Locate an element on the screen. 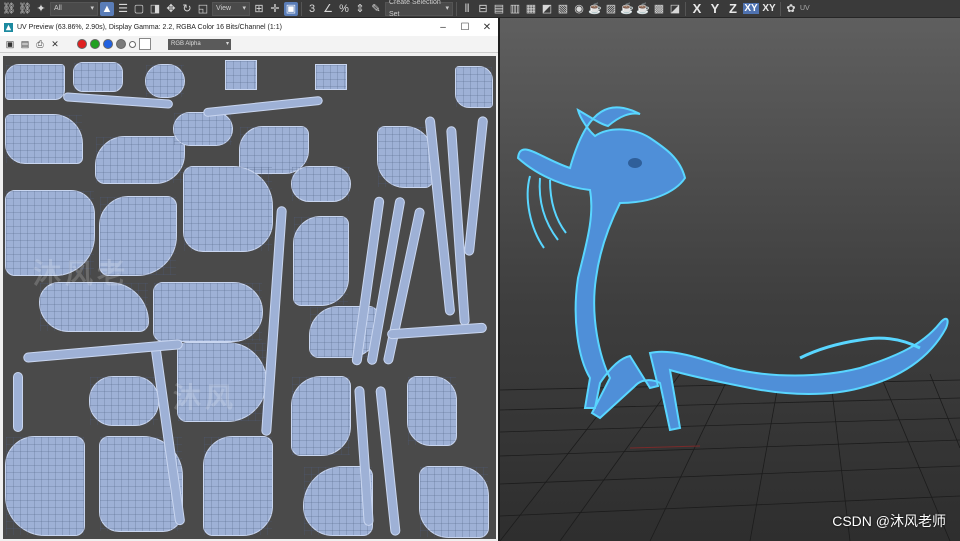 The image size is (960, 541). reference-coordinate-value: View is located at coordinates (224, 8).